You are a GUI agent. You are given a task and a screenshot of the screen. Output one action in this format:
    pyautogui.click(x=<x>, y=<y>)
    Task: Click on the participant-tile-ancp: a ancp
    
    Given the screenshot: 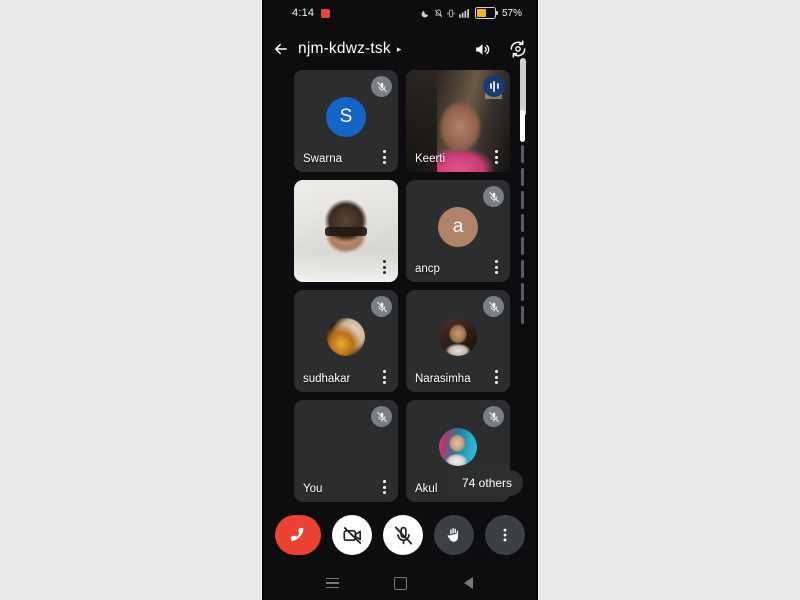 What is the action you would take?
    pyautogui.click(x=458, y=231)
    